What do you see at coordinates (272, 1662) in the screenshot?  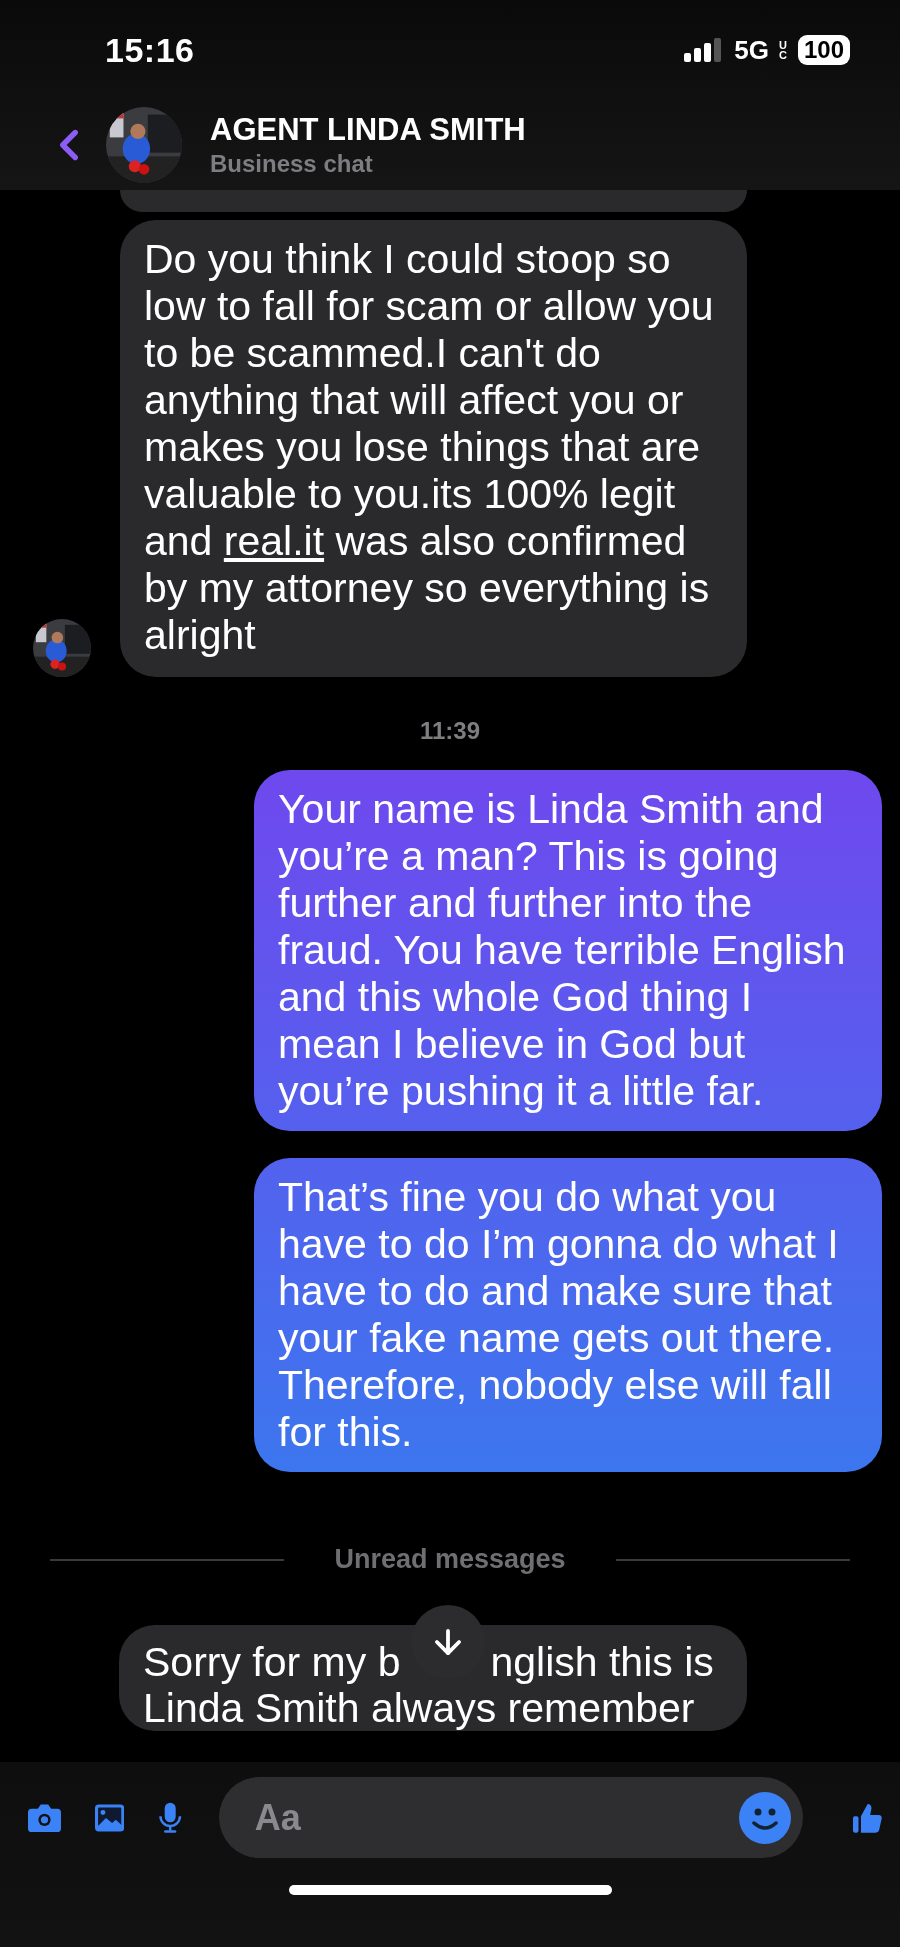 I see `message-text: Sorry for my b` at bounding box center [272, 1662].